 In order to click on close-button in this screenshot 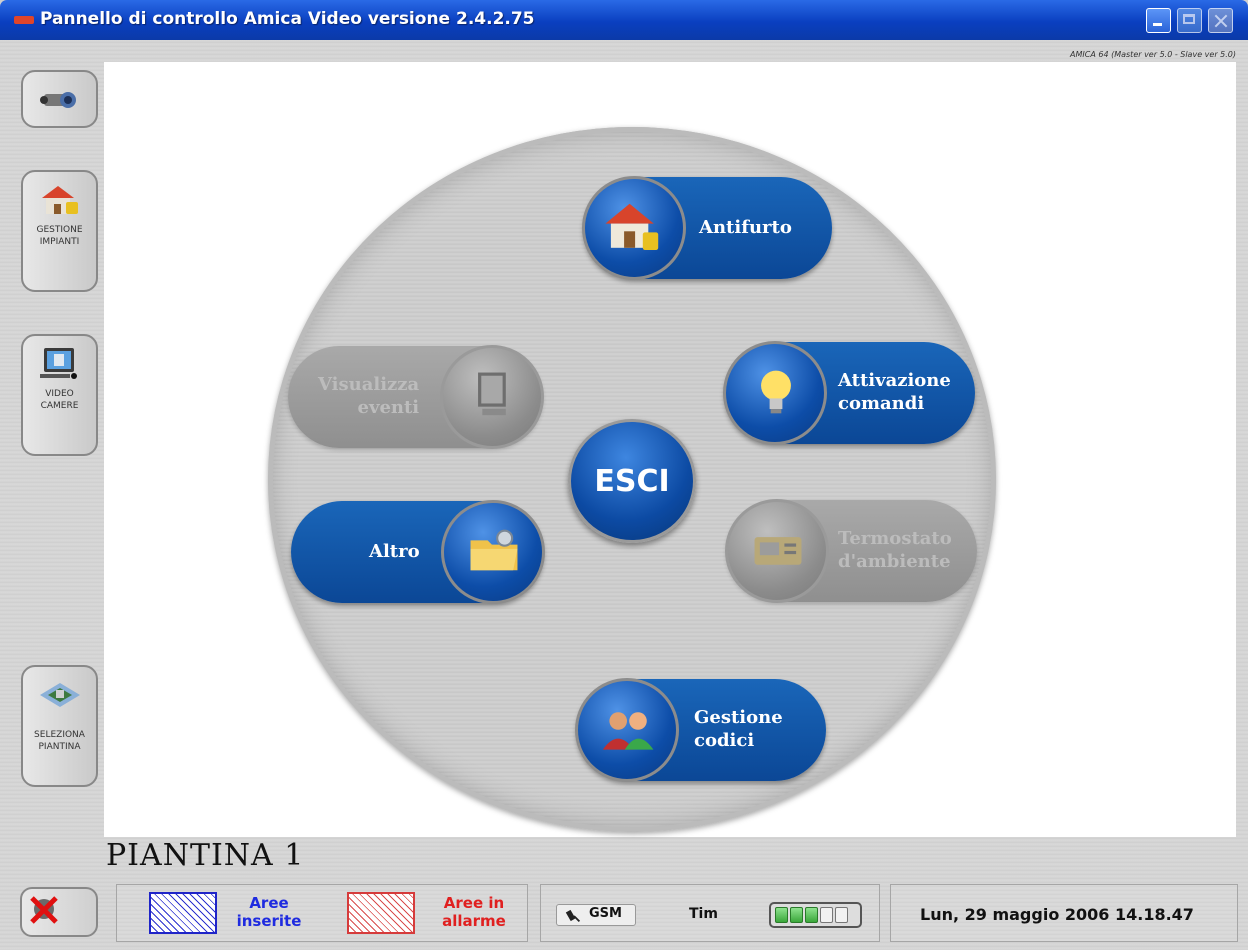, I will do `click(1220, 20)`.